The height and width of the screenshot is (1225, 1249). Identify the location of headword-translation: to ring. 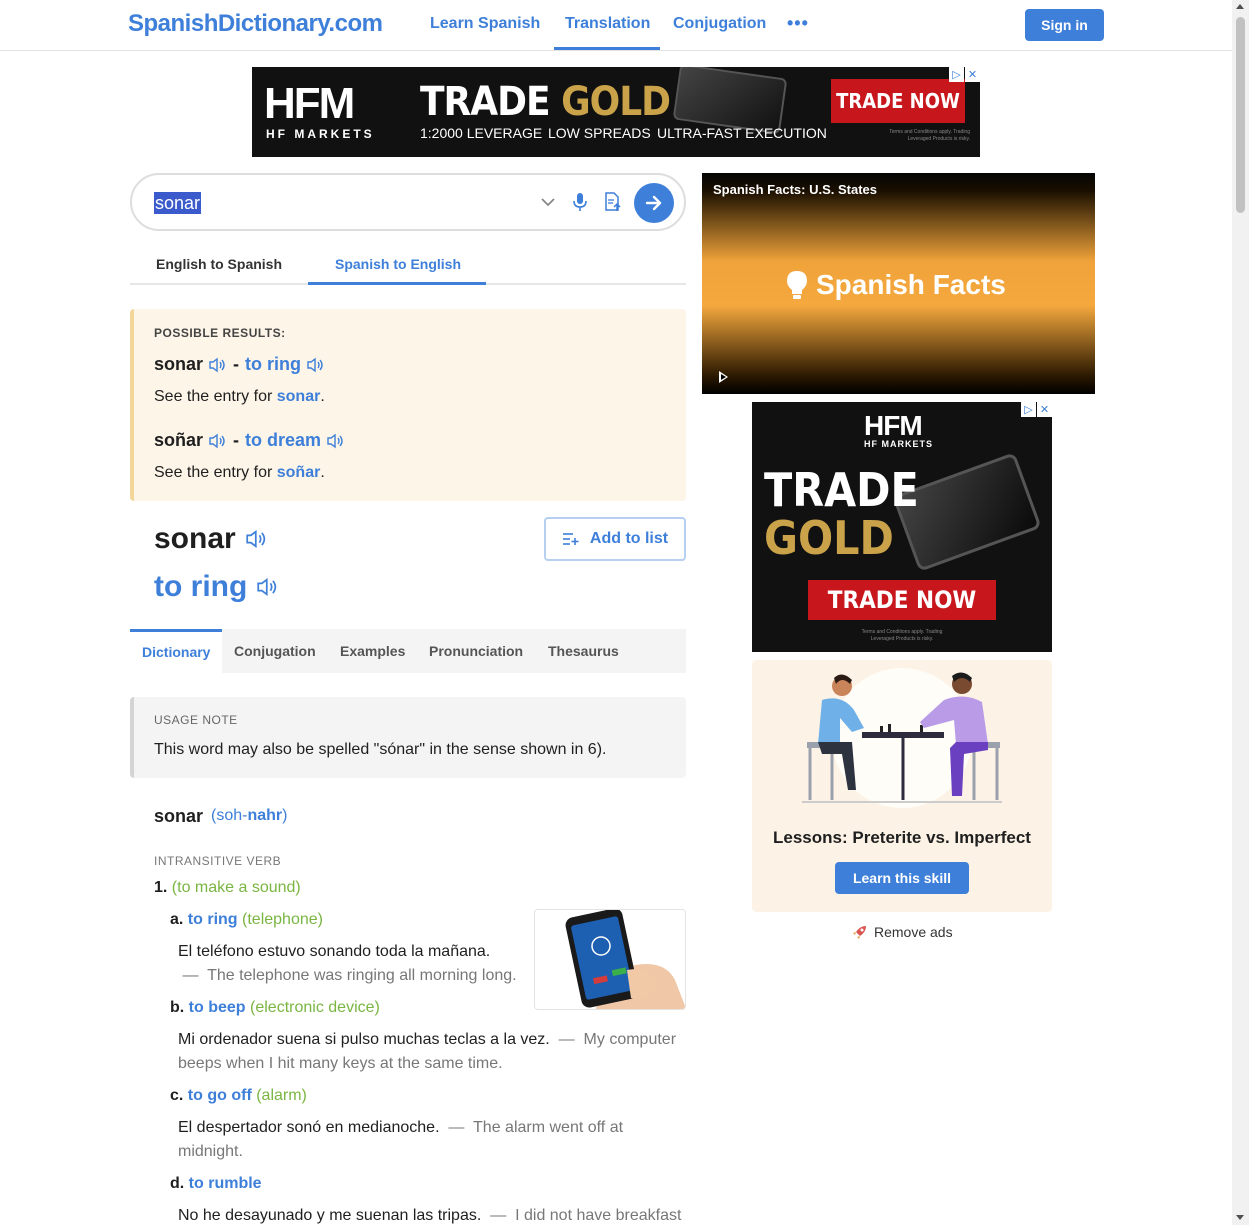
(216, 587).